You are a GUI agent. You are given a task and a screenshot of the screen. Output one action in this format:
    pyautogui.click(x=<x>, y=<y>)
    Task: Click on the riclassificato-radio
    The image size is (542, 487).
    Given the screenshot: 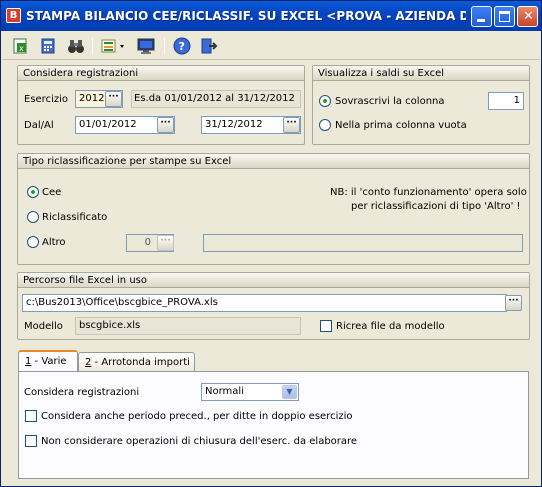 What is the action you would take?
    pyautogui.click(x=33, y=217)
    